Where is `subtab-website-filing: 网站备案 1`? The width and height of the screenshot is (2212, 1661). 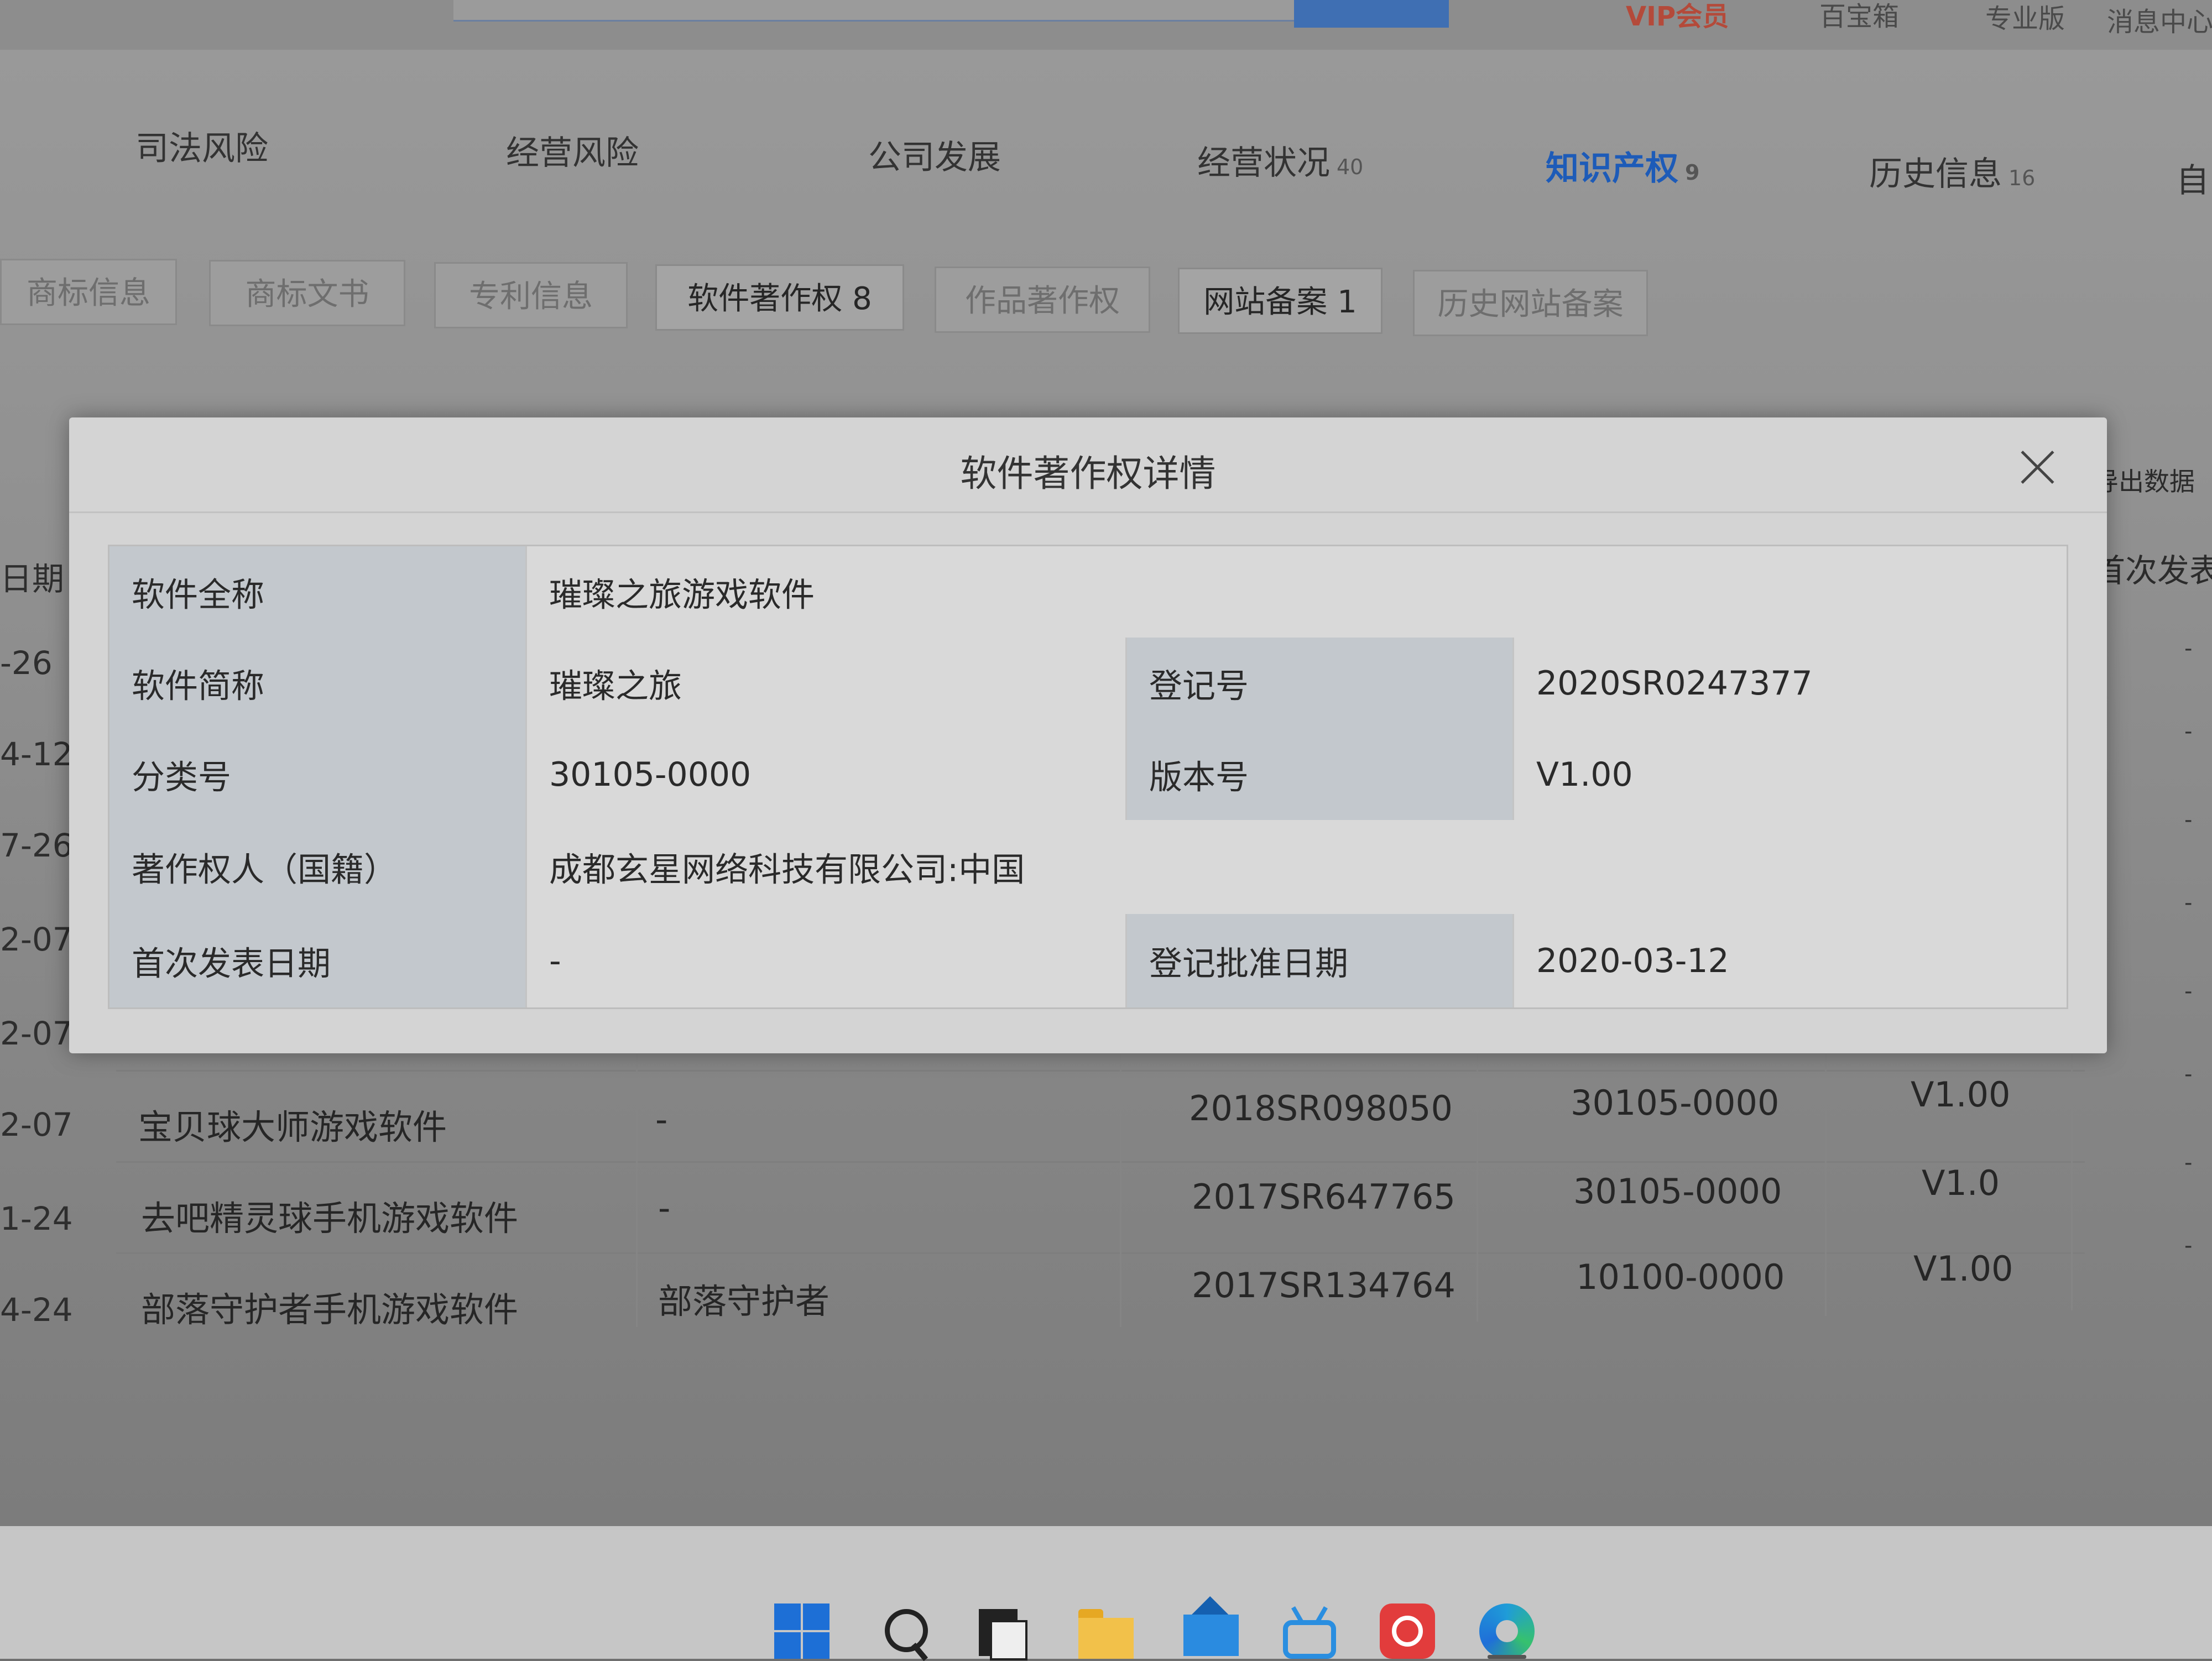
subtab-website-filing: 网站备案 1 is located at coordinates (1280, 301).